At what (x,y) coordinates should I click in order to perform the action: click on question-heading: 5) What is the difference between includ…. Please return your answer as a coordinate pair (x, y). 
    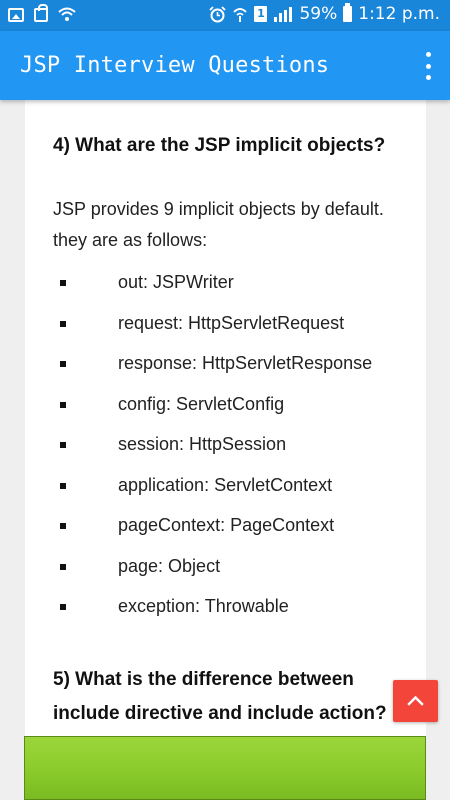
    Looking at the image, I should click on (220, 696).